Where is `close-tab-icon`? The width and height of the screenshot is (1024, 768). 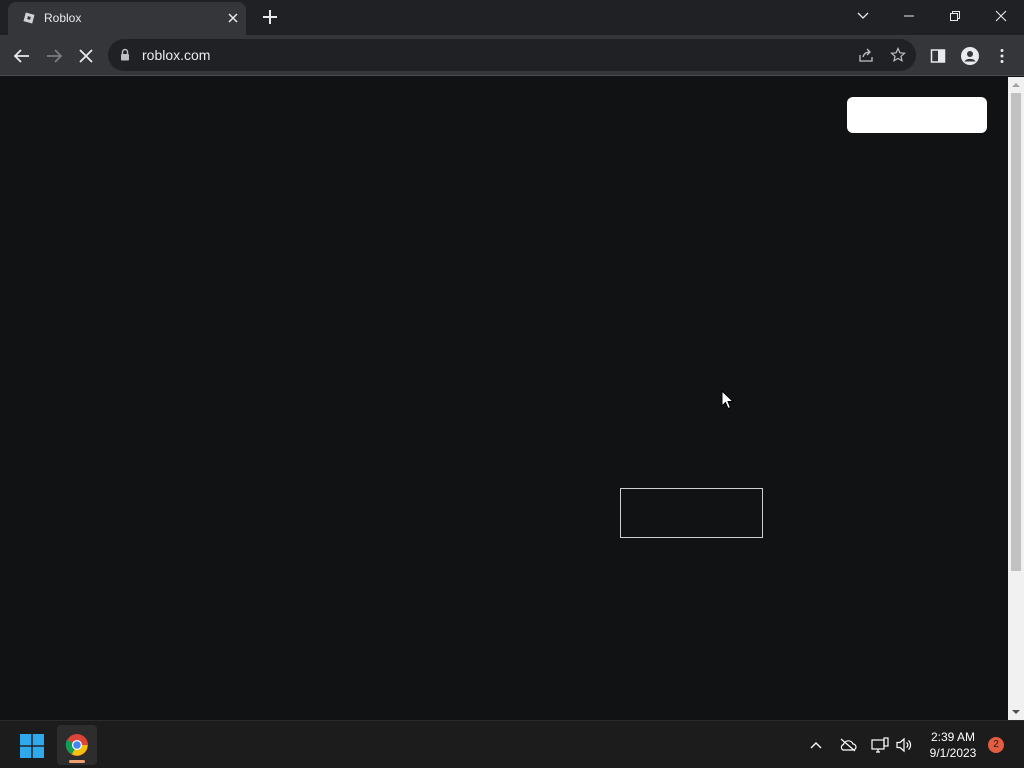
close-tab-icon is located at coordinates (233, 18).